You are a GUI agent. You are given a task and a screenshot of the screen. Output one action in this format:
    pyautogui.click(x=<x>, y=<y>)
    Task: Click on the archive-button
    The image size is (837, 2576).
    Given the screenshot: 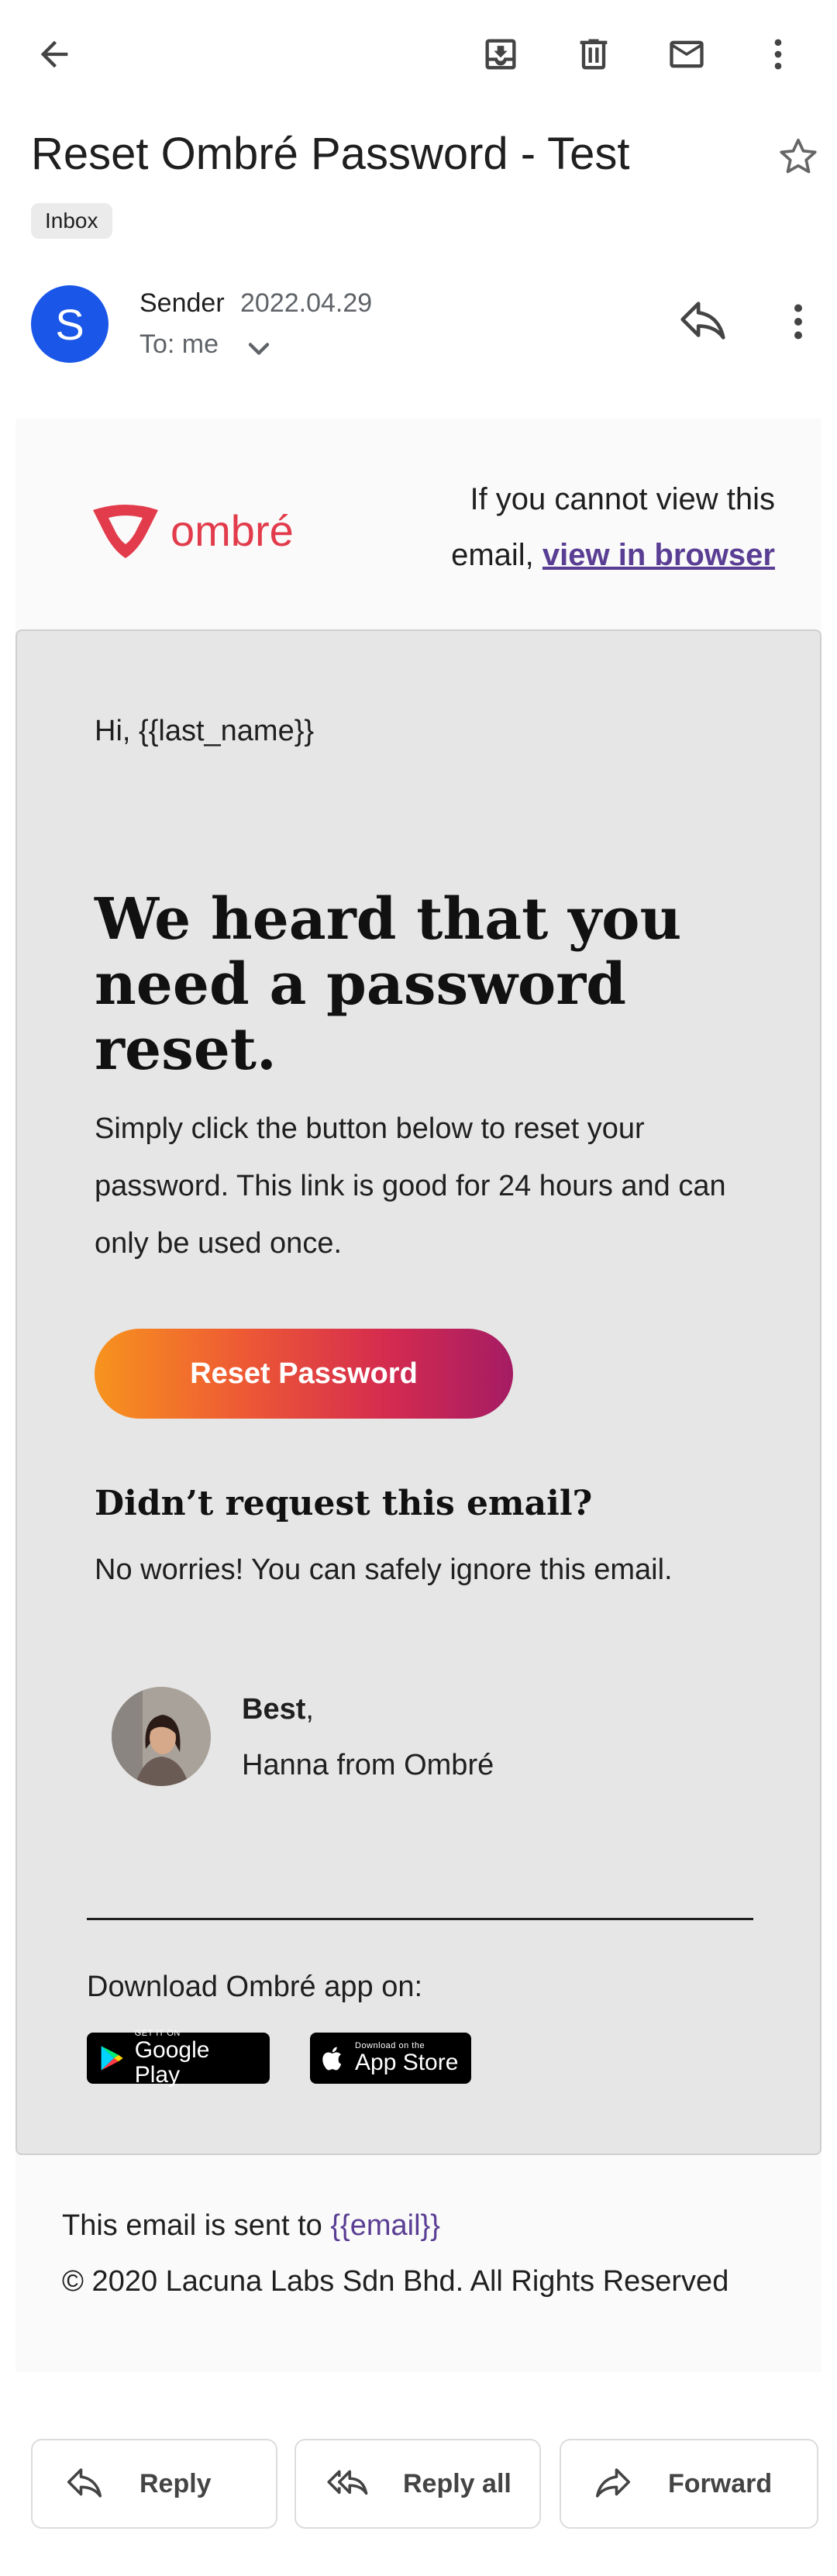 What is the action you would take?
    pyautogui.click(x=500, y=54)
    